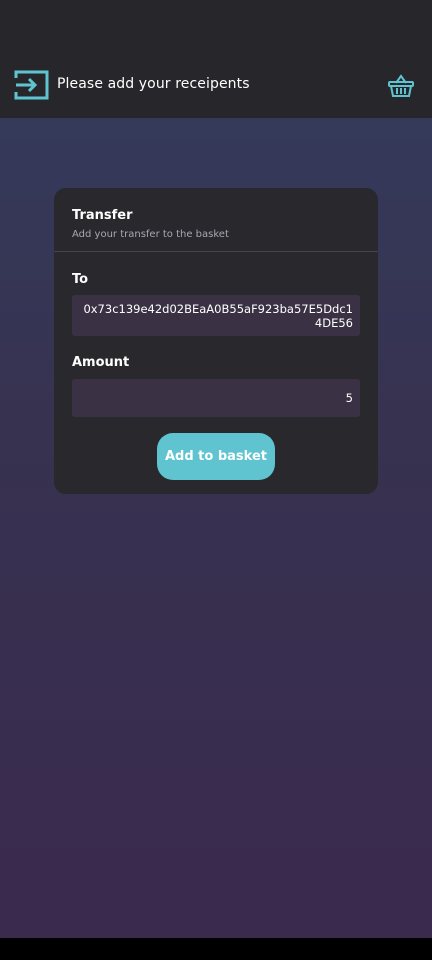 The height and width of the screenshot is (960, 432). What do you see at coordinates (216, 251) in the screenshot?
I see `divider` at bounding box center [216, 251].